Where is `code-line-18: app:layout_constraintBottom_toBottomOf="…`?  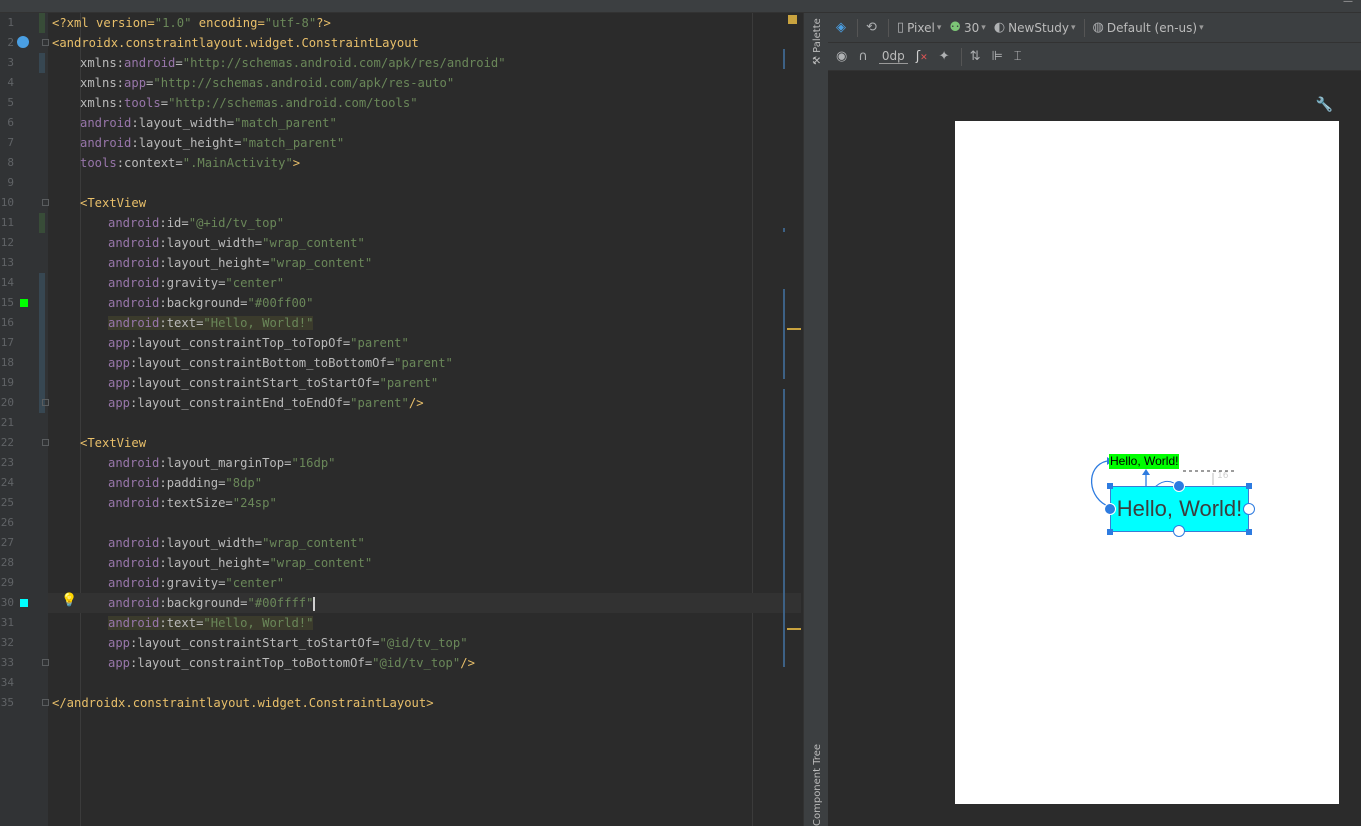 code-line-18: app:layout_constraintBottom_toBottomOf="… is located at coordinates (280, 363).